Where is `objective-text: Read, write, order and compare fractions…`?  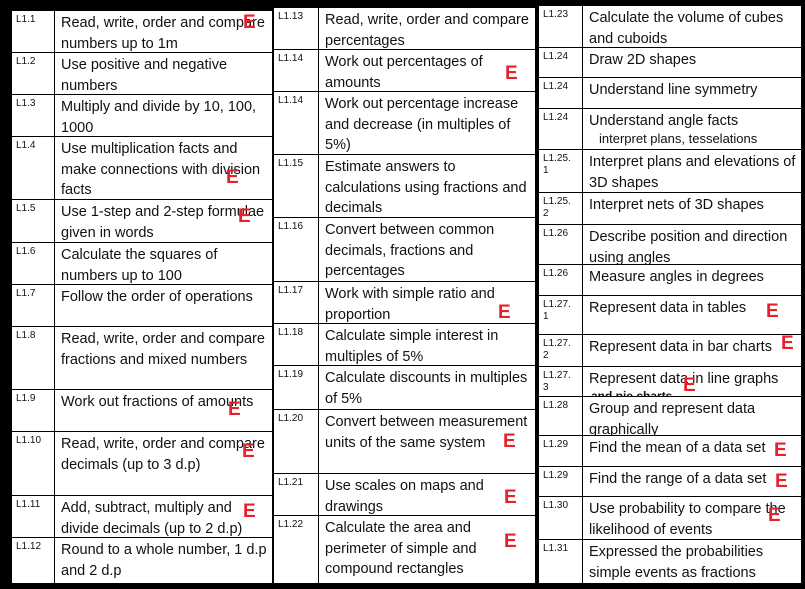
objective-text: Read, write, order and compare fractions… is located at coordinates (163, 358).